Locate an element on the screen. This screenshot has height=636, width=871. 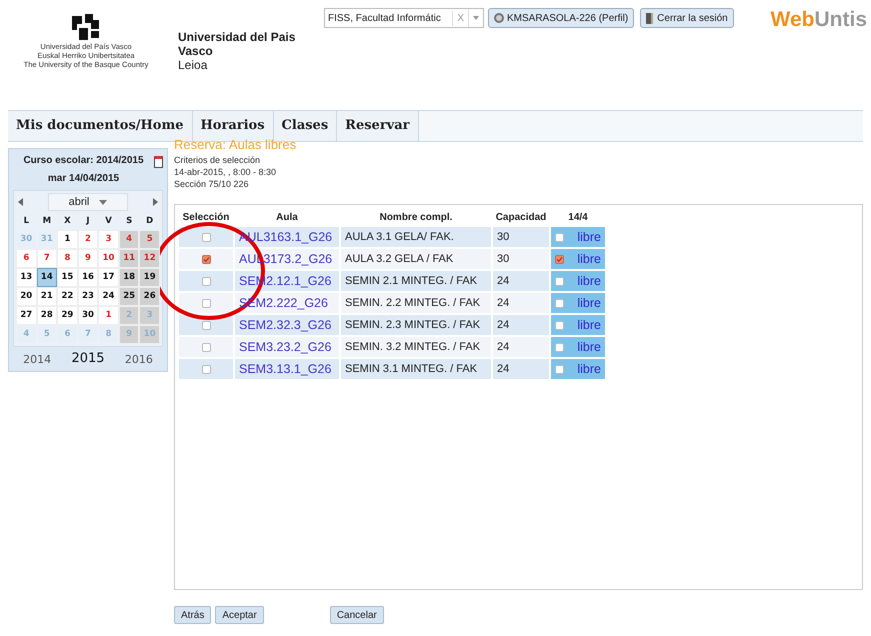
current-date: mar 14/04/2015 is located at coordinates (84, 179).